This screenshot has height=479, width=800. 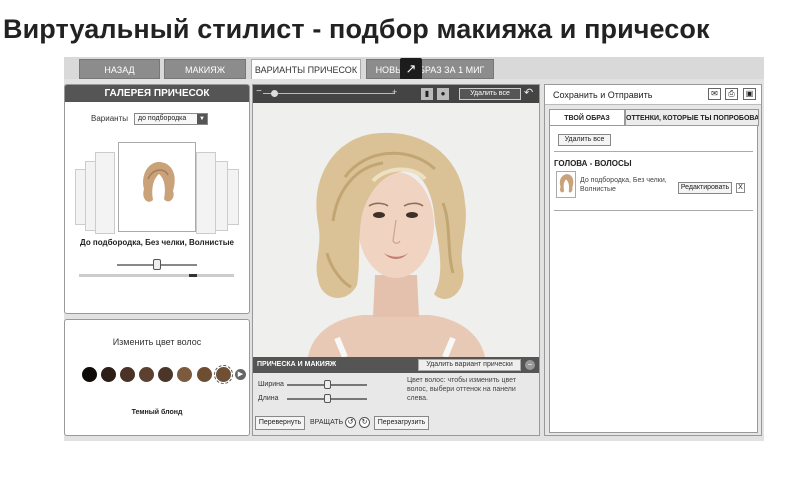 What do you see at coordinates (443, 94) in the screenshot?
I see `person-icon: ●` at bounding box center [443, 94].